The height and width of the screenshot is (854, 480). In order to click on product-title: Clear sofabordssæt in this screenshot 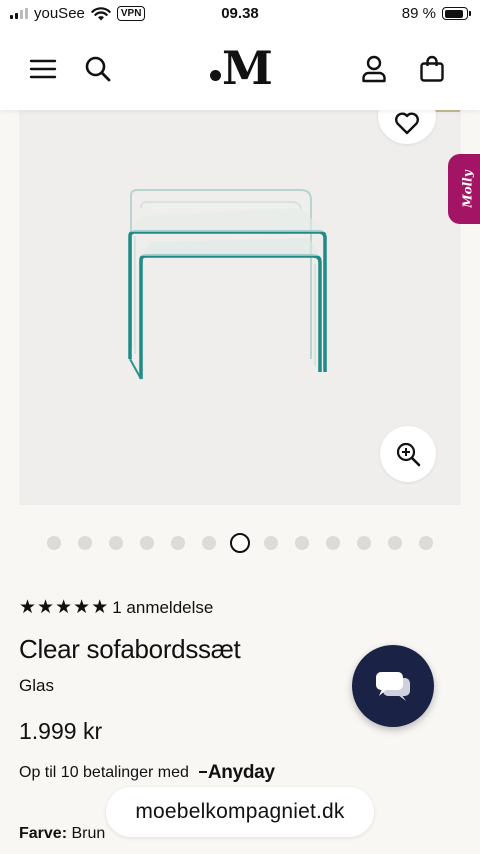, I will do `click(130, 649)`.